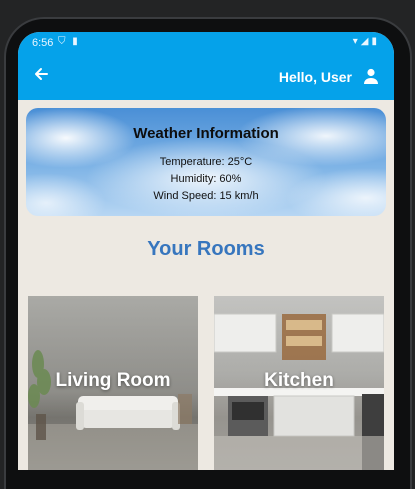 This screenshot has height=489, width=415. I want to click on room-card-living-room: Living Room, so click(113, 383).